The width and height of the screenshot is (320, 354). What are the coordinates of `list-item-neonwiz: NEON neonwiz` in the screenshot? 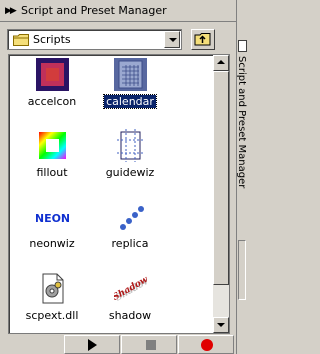 It's located at (52, 235).